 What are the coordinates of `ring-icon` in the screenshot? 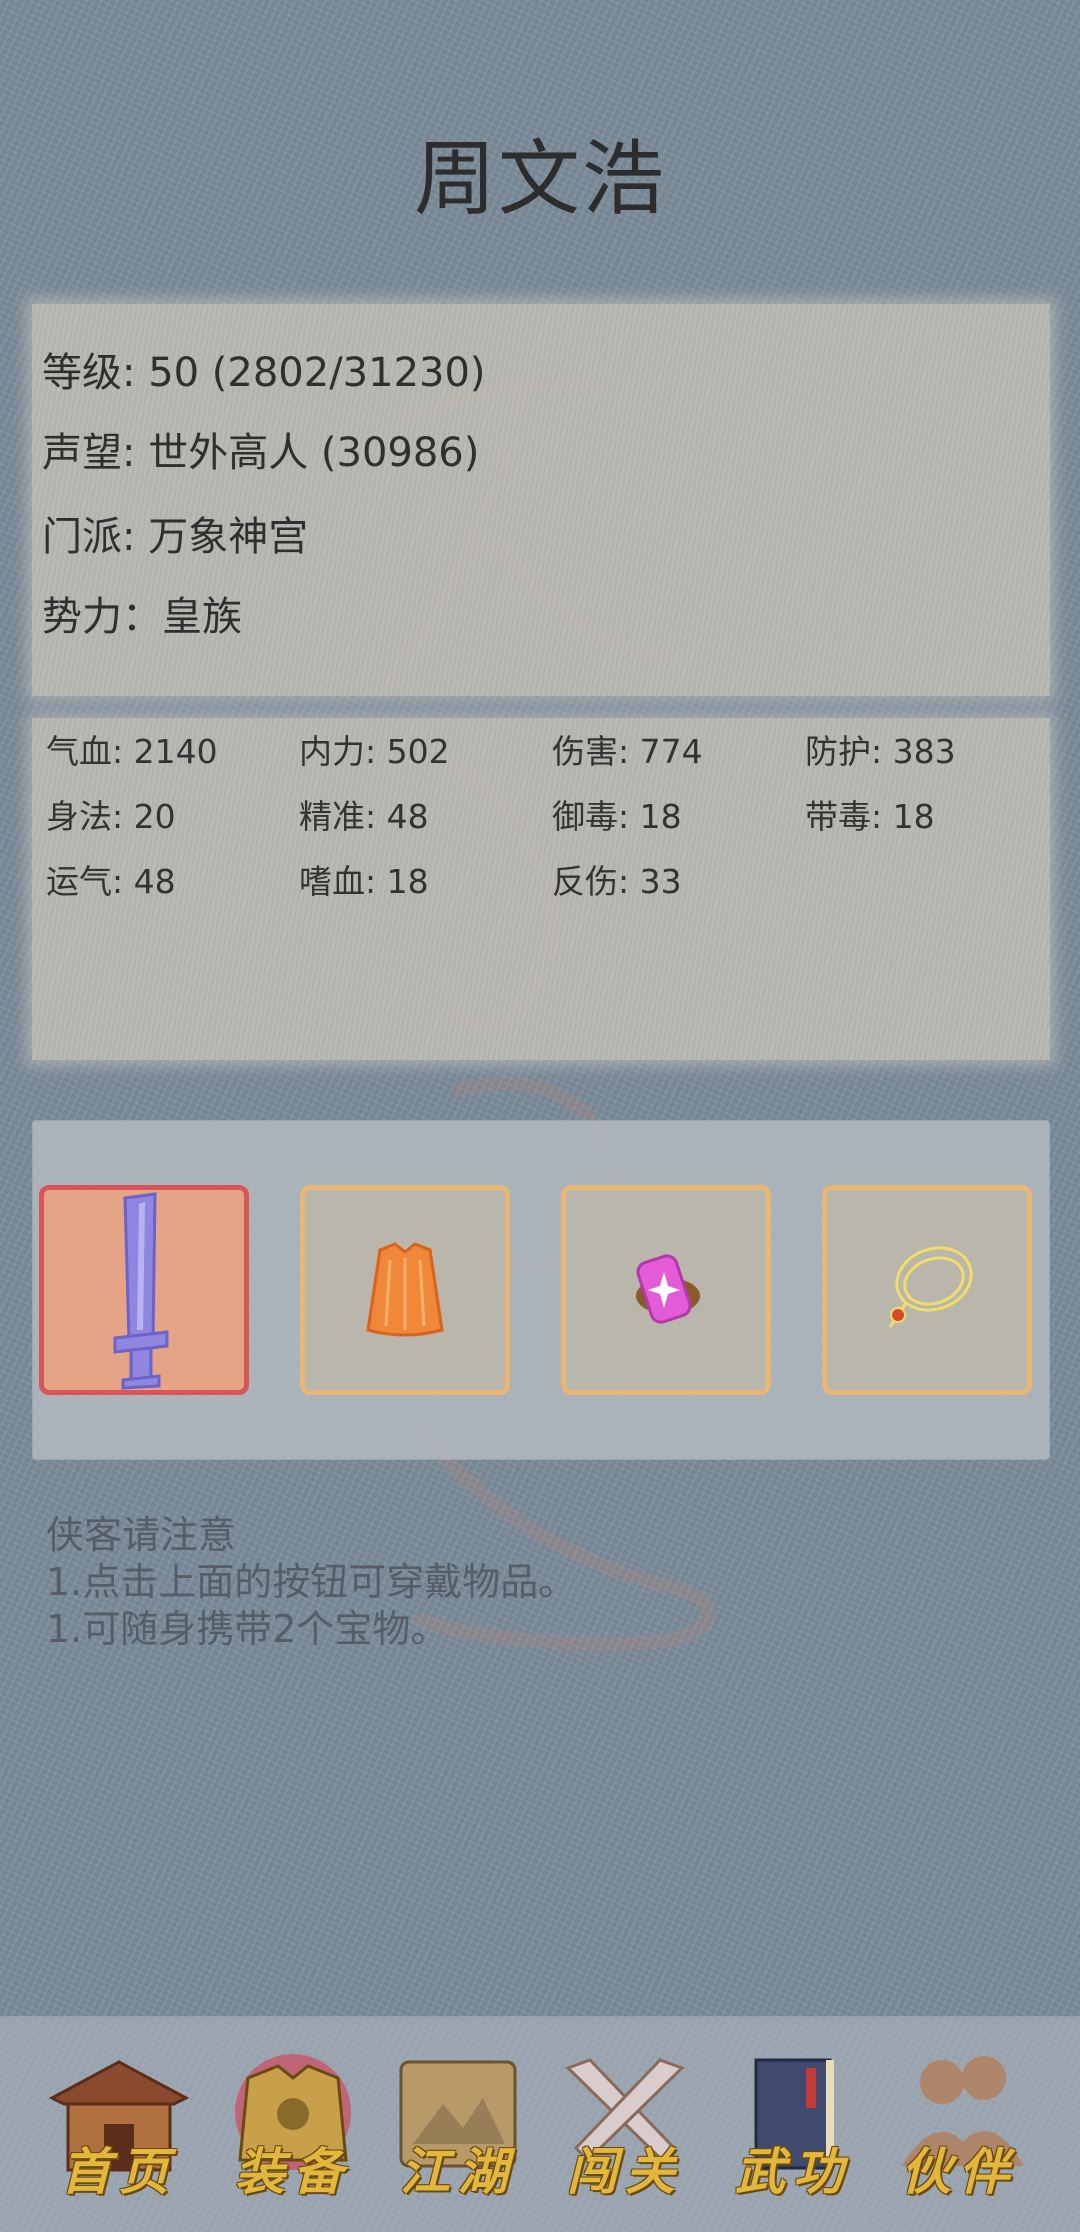 It's located at (668, 1289).